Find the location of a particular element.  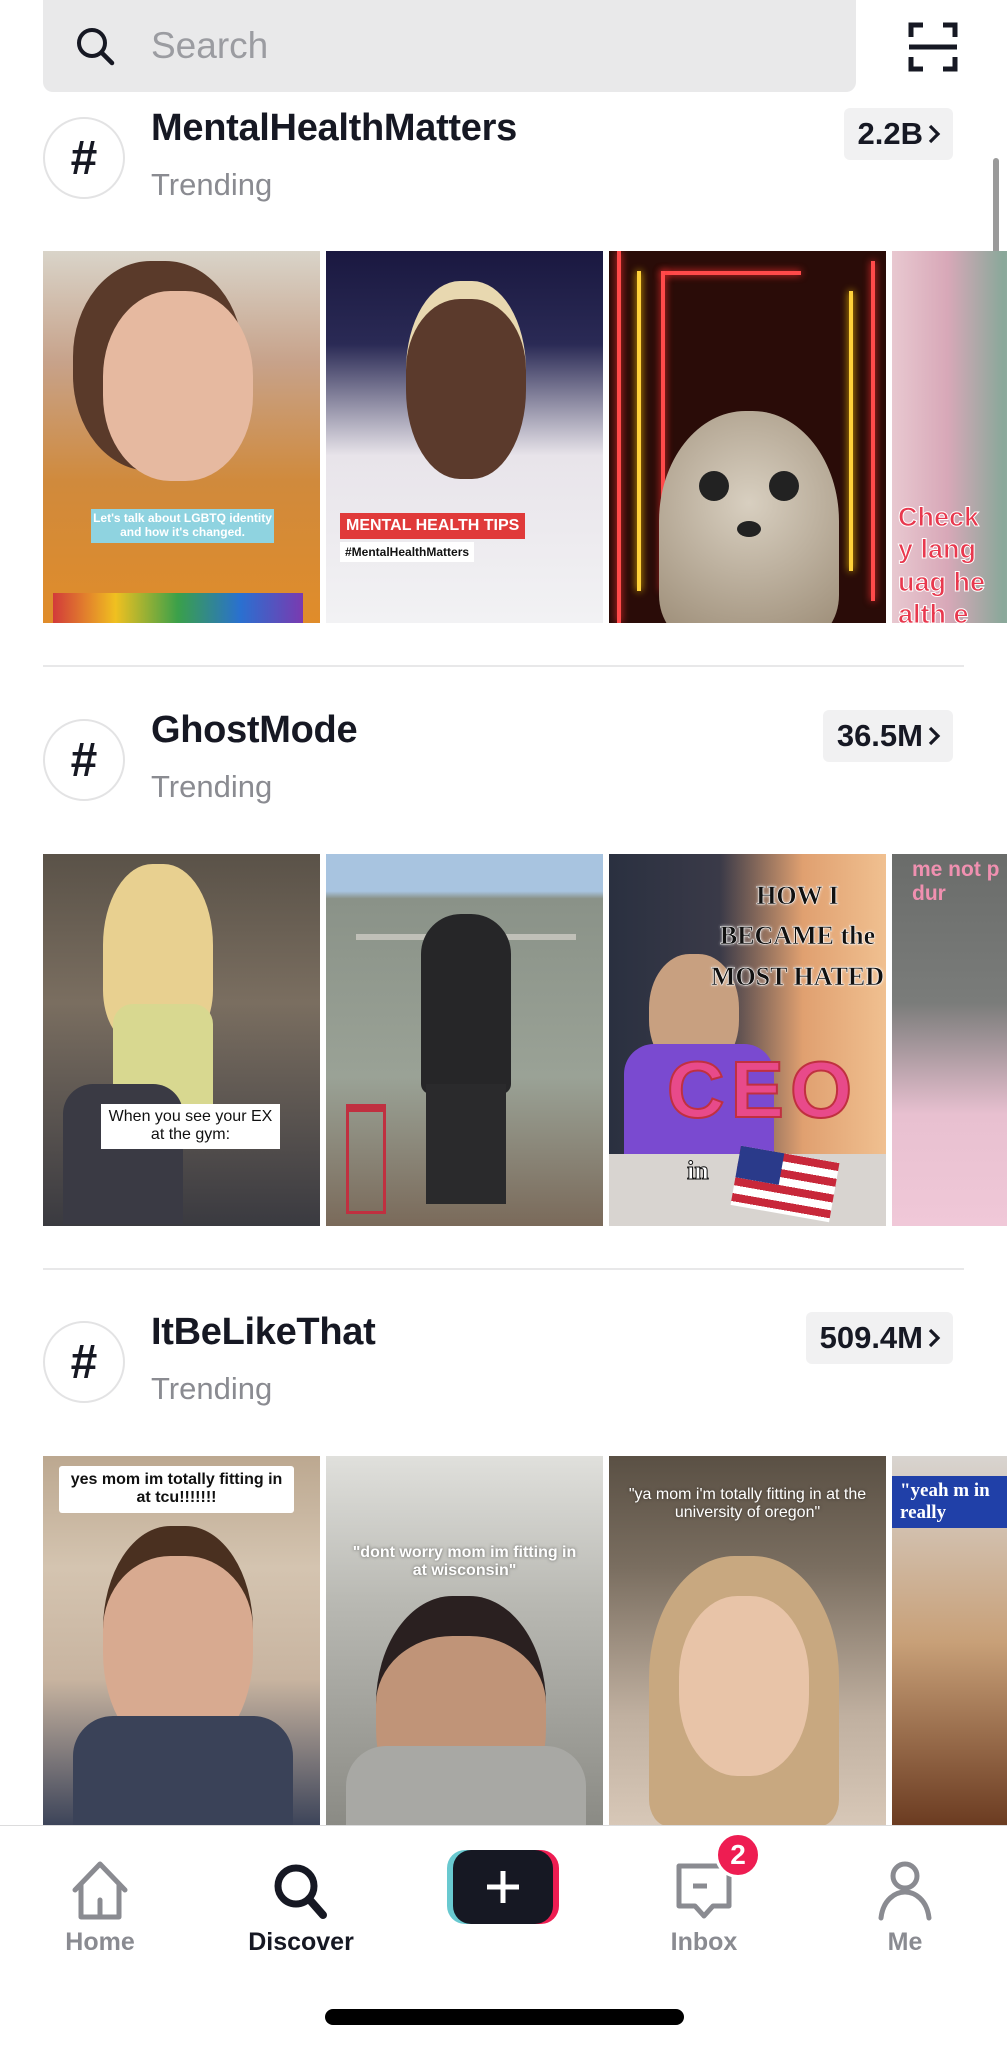

thumbnail-caption: Check y languag health e is located at coordinates (942, 562).